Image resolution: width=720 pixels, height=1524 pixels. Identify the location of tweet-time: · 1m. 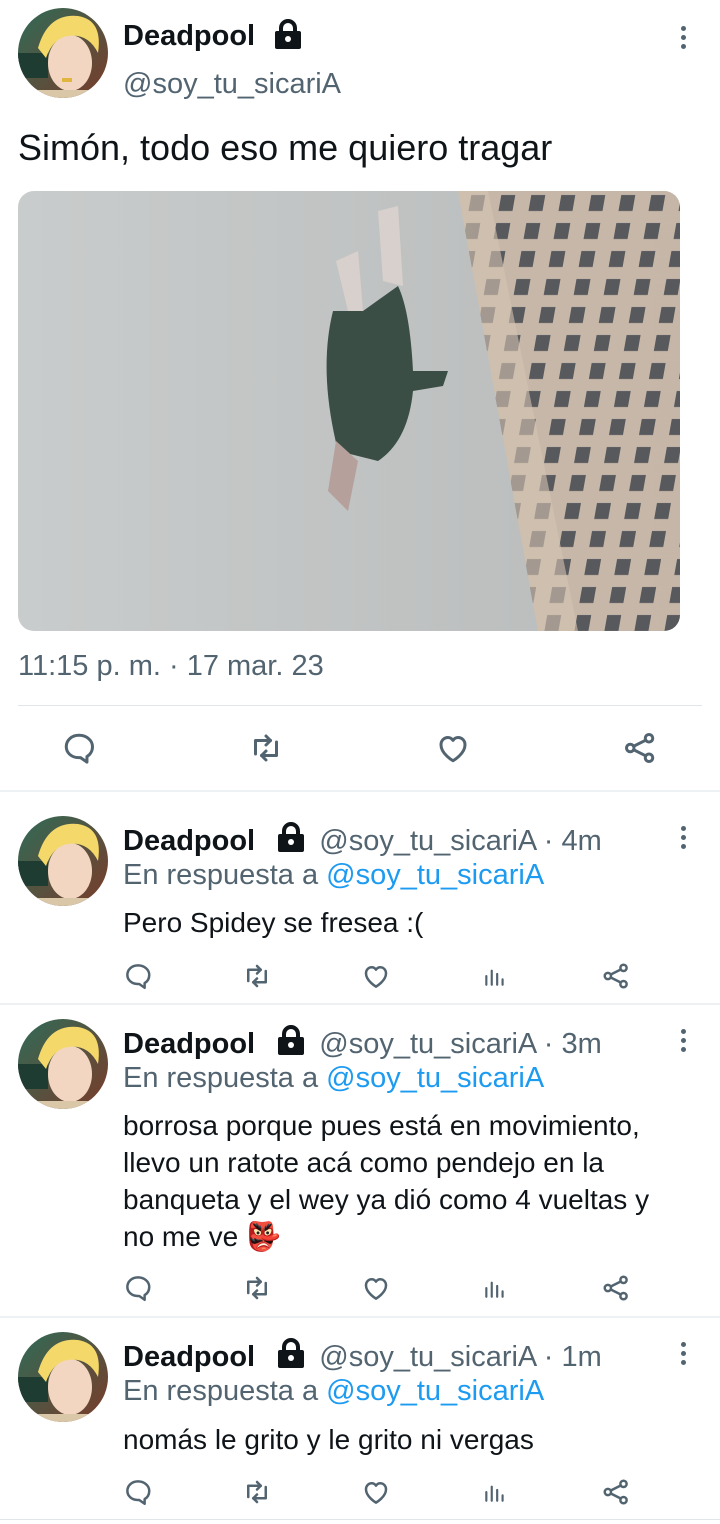
(572, 1357).